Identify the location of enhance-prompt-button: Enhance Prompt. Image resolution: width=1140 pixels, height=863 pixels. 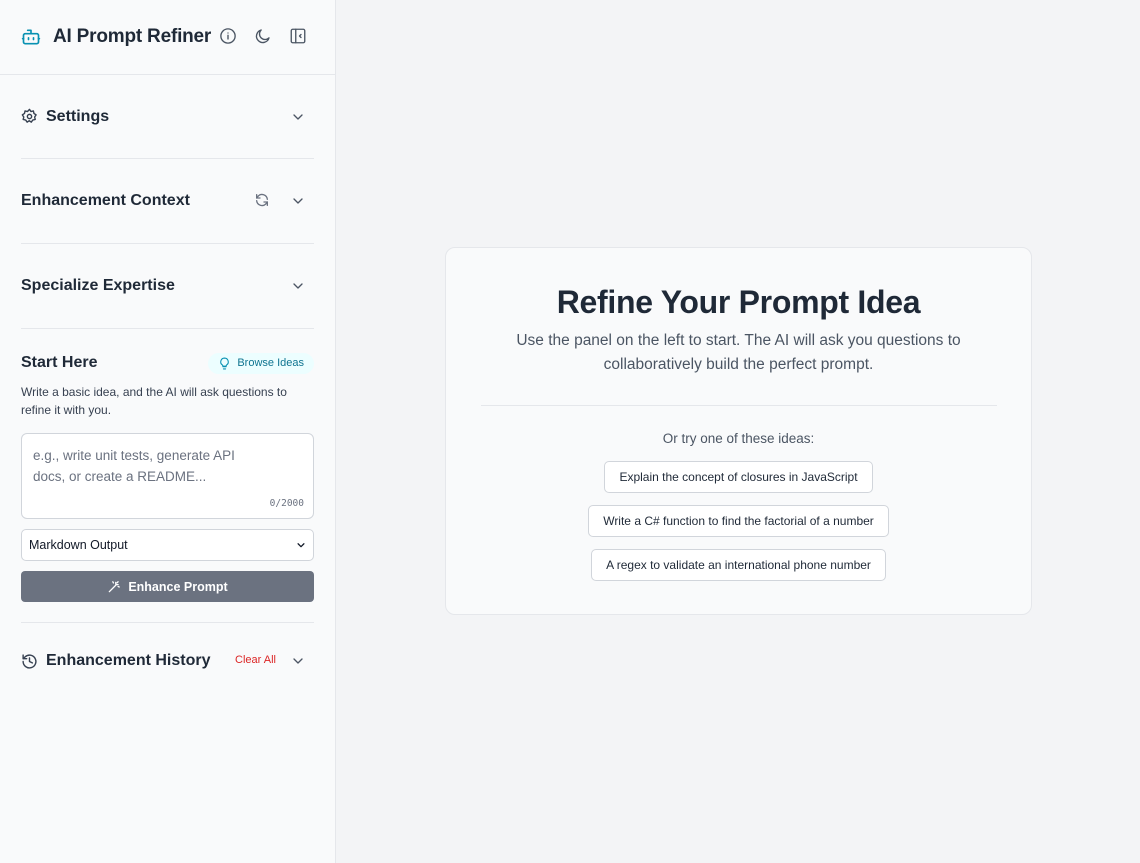
(167, 586).